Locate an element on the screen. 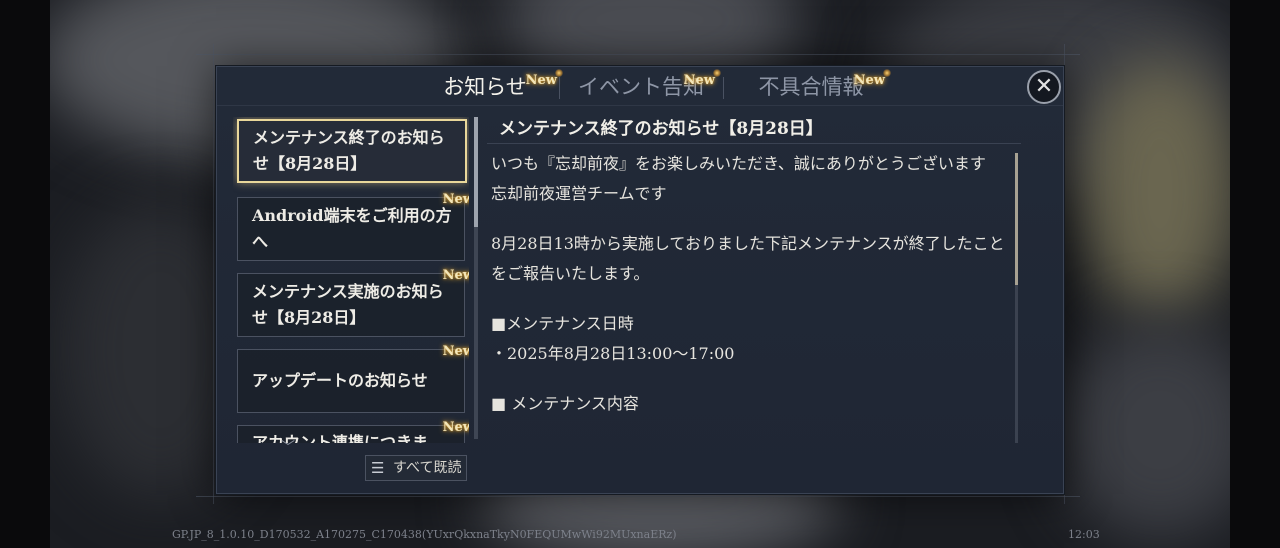 The height and width of the screenshot is (548, 1280). letterbox-right is located at coordinates (1255, 274).